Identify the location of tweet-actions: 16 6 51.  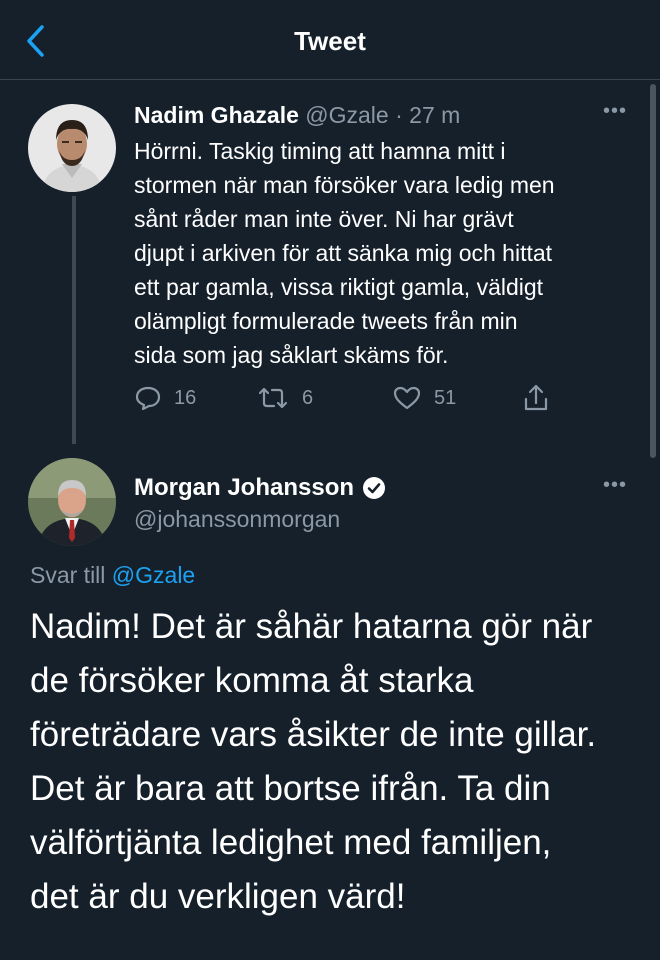
(349, 398).